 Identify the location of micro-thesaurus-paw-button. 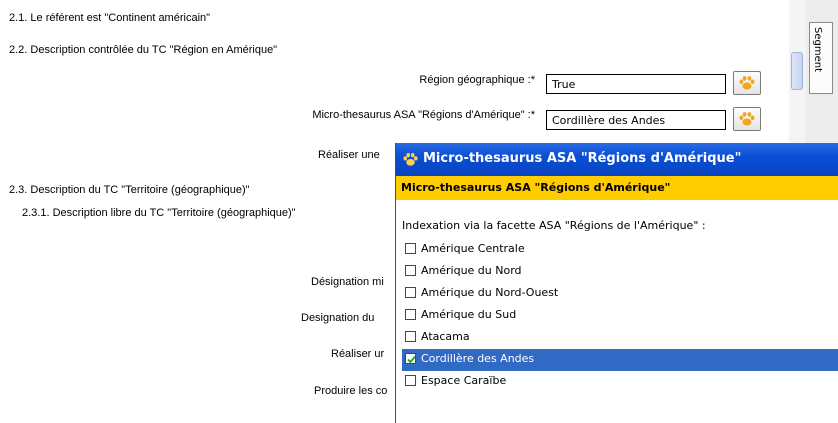
(747, 119).